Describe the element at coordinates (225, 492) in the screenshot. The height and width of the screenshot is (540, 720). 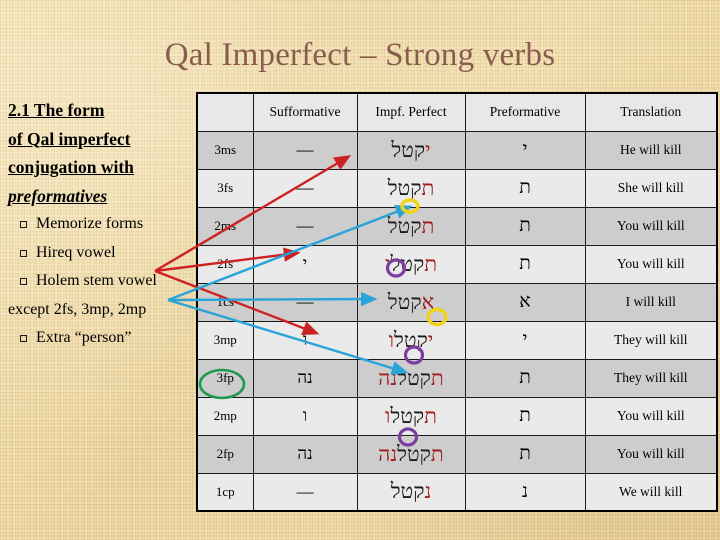
I see `cell-person: 1cp` at that location.